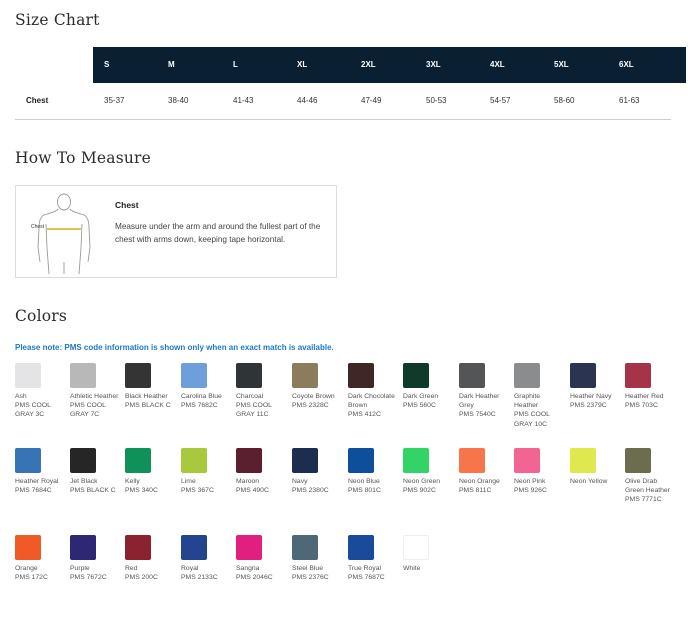 The image size is (688, 622). I want to click on color-swatch-white: White, so click(429, 554).